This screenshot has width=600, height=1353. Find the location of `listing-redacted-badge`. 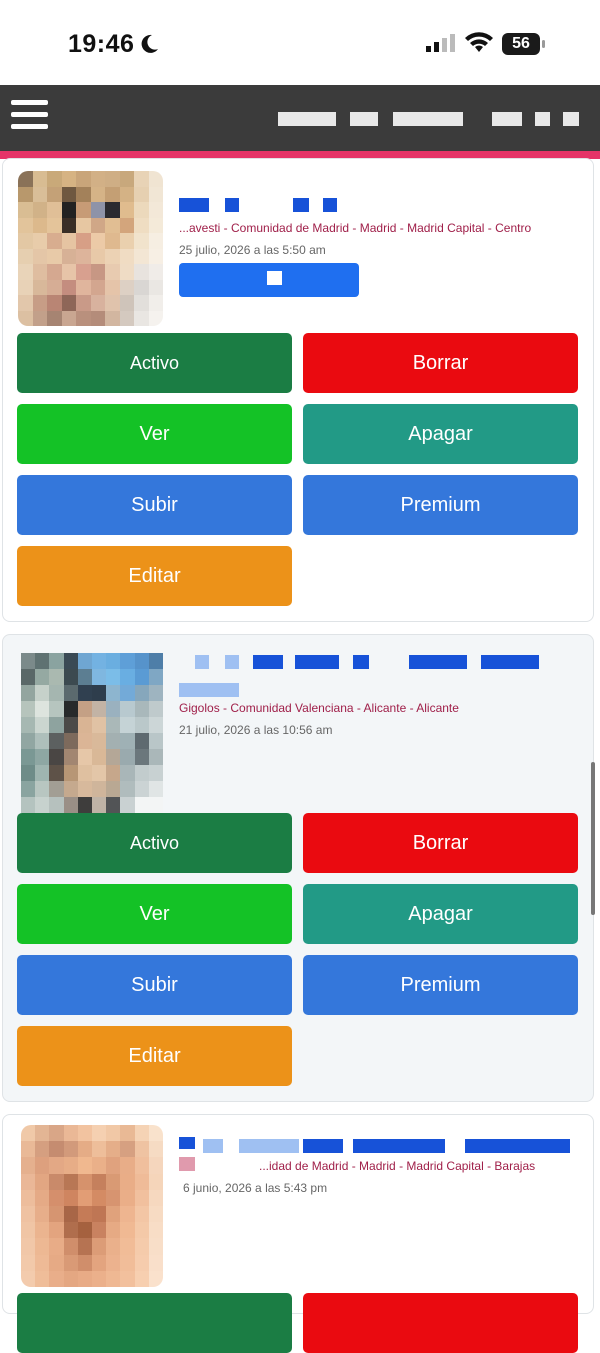

listing-redacted-badge is located at coordinates (269, 280).